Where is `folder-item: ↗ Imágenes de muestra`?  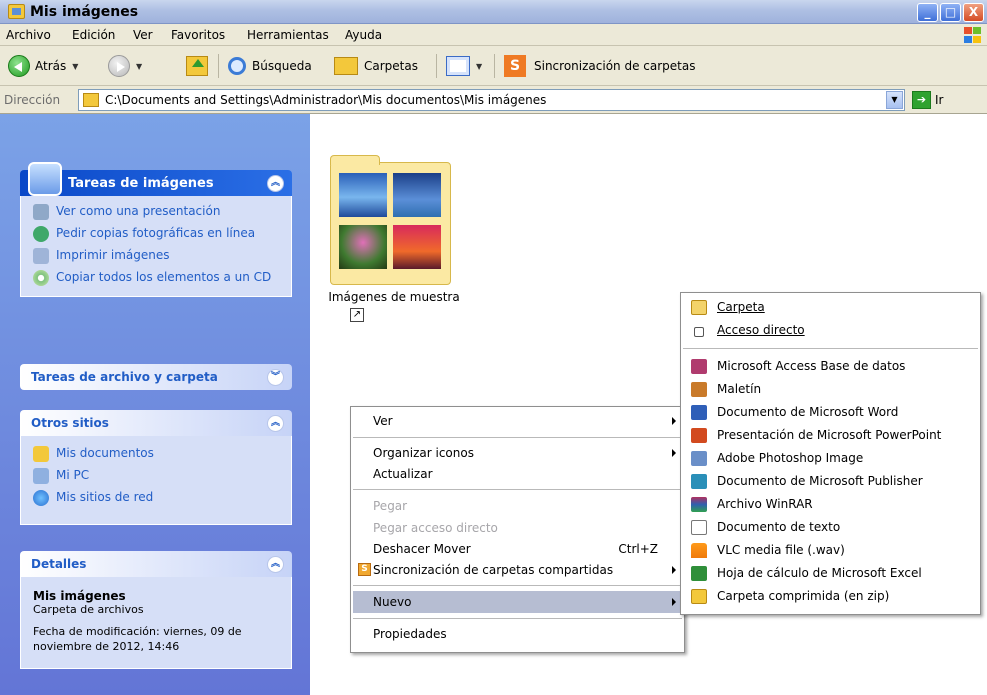
folder-item: ↗ Imágenes de muestra is located at coordinates (395, 218).